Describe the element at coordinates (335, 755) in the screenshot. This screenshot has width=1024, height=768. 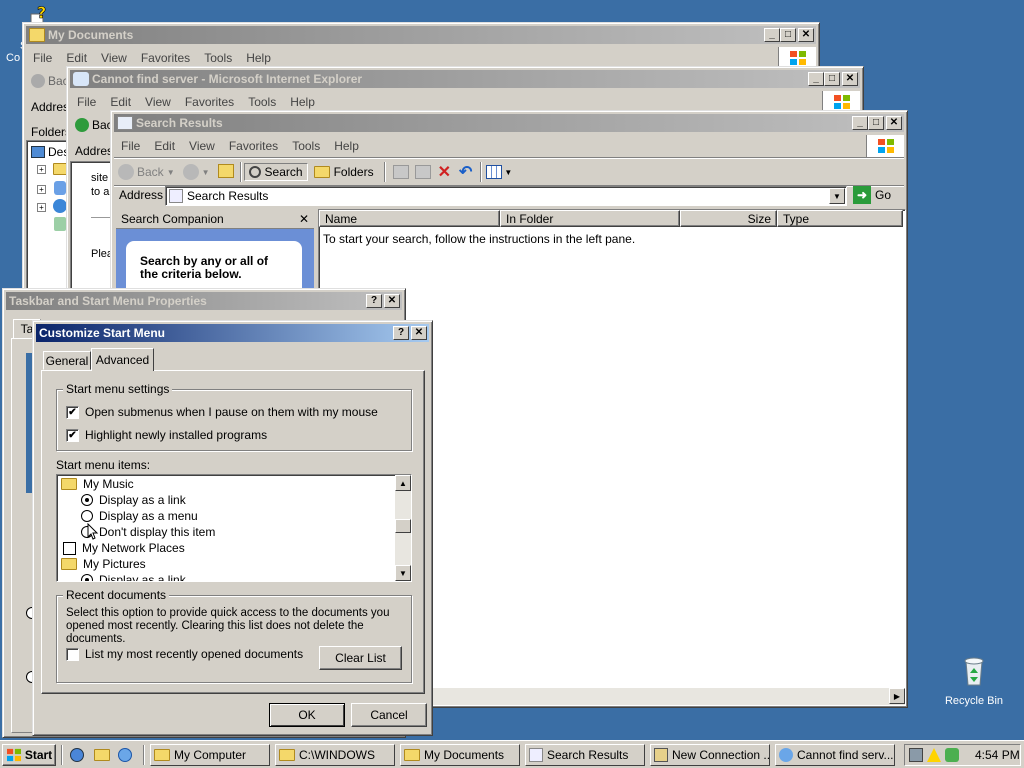
I see `task-windows: C:\WINDOWS` at that location.